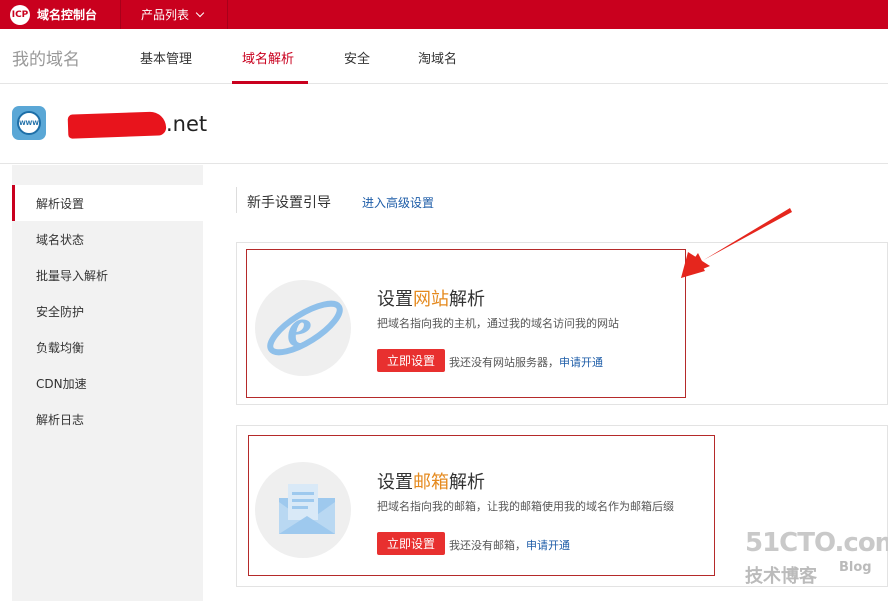 This screenshot has height=601, width=888. I want to click on sidebar-item-cdn: CDN加速, so click(107, 383).